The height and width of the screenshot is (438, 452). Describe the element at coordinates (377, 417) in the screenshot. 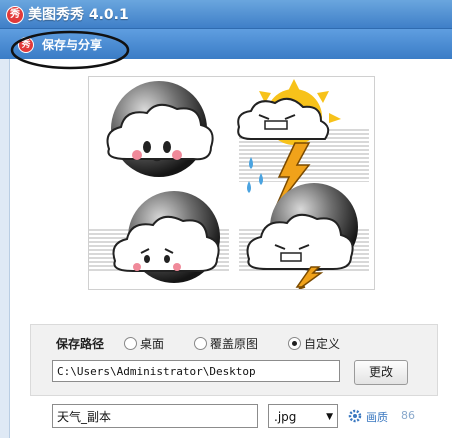

I see `quality-label: 画质` at that location.